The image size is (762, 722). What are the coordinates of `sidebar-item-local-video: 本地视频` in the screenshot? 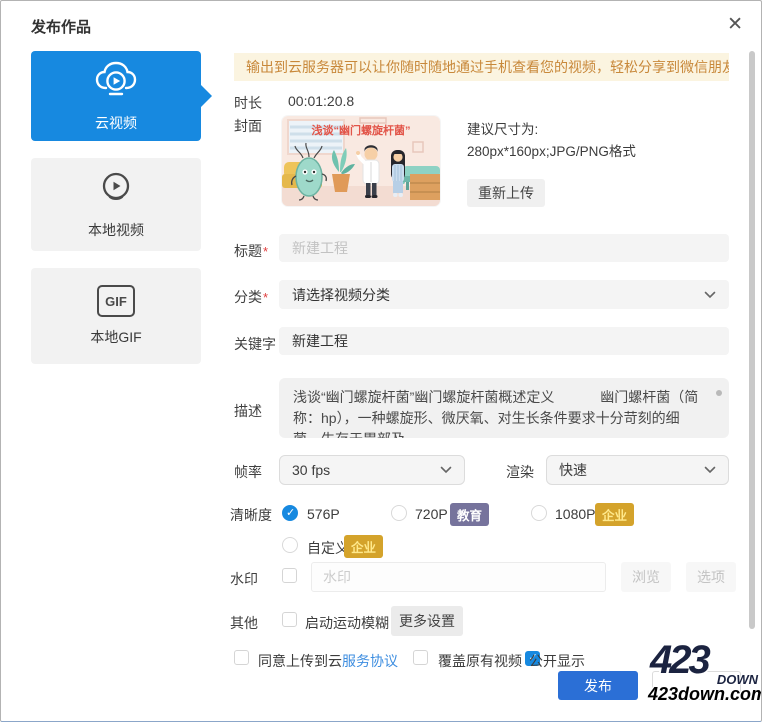 It's located at (116, 204).